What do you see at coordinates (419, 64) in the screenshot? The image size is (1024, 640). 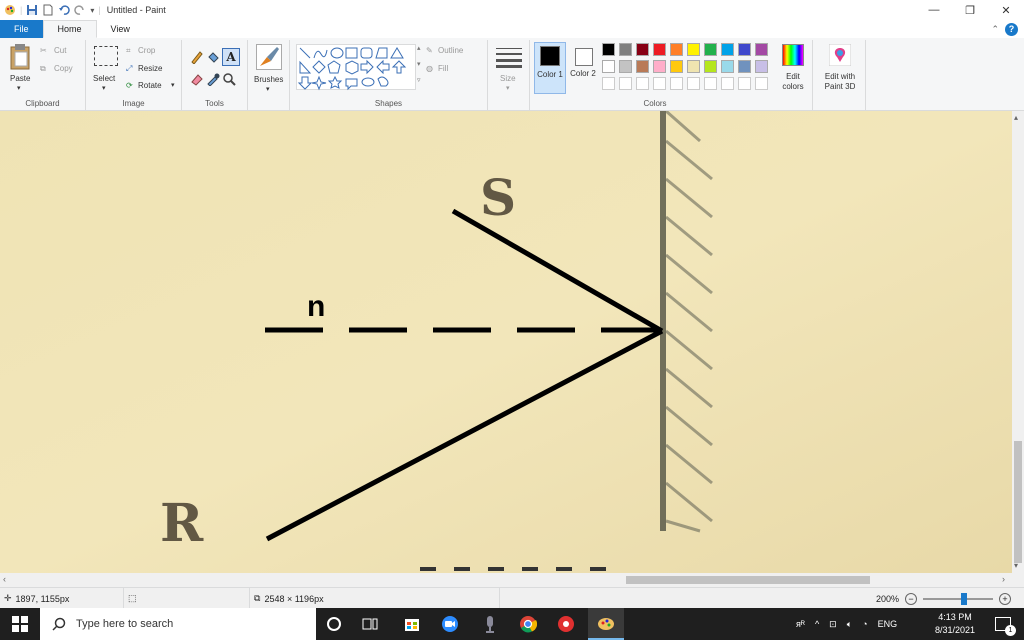 I see `shapes-scroll-down-icon: ▾` at bounding box center [419, 64].